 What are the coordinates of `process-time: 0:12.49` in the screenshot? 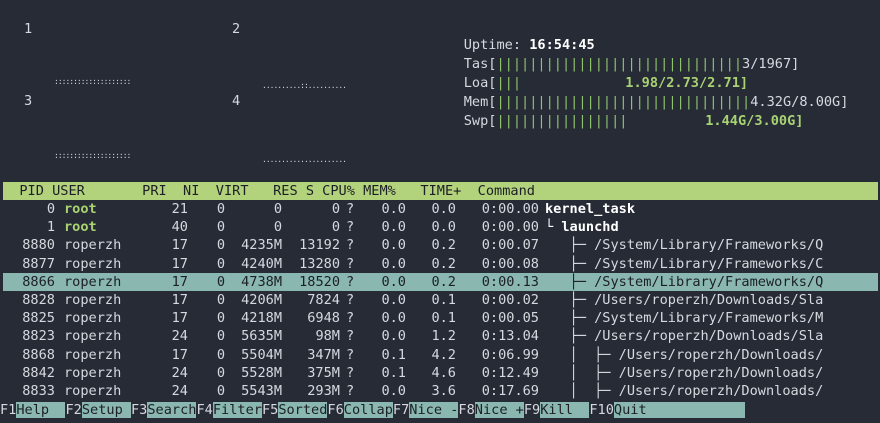 It's located at (510, 372).